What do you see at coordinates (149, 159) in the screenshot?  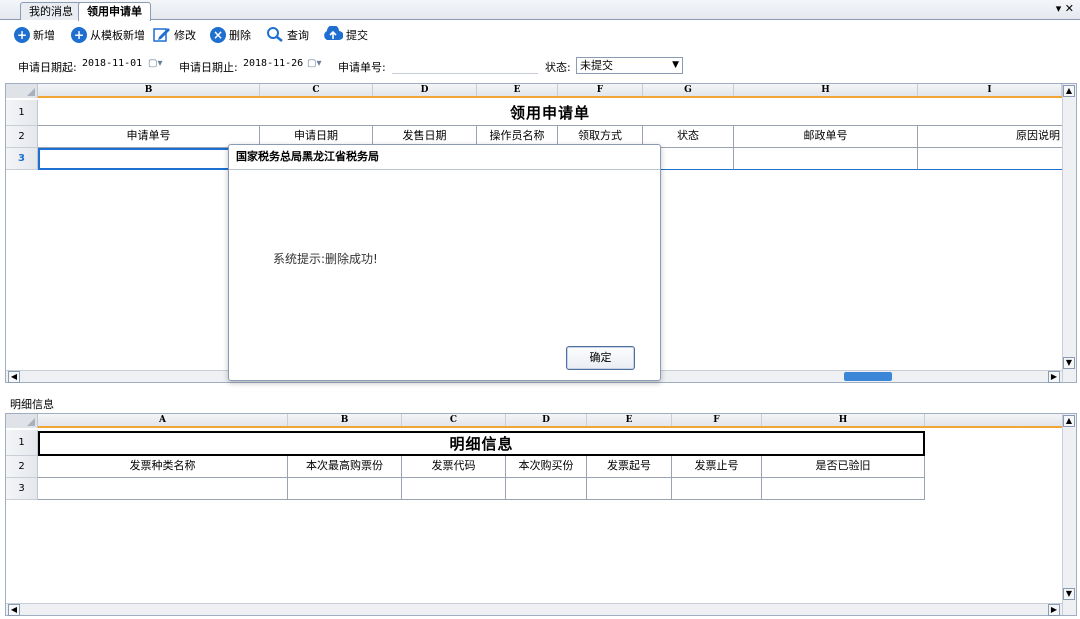 I see `selected-cell` at bounding box center [149, 159].